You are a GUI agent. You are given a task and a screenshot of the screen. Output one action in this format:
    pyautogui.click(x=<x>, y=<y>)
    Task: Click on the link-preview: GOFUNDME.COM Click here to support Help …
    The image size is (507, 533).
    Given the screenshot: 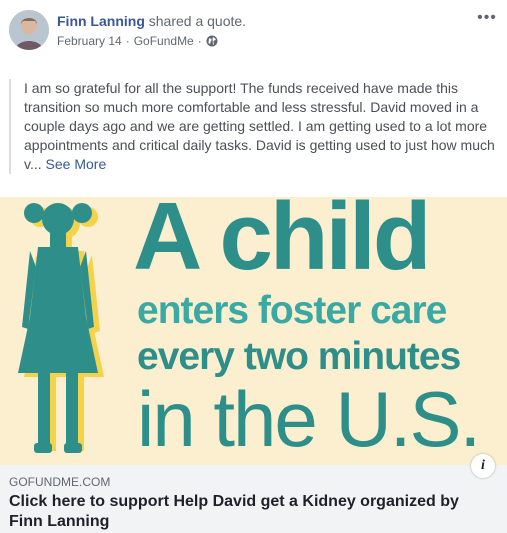 What is the action you would take?
    pyautogui.click(x=253, y=499)
    